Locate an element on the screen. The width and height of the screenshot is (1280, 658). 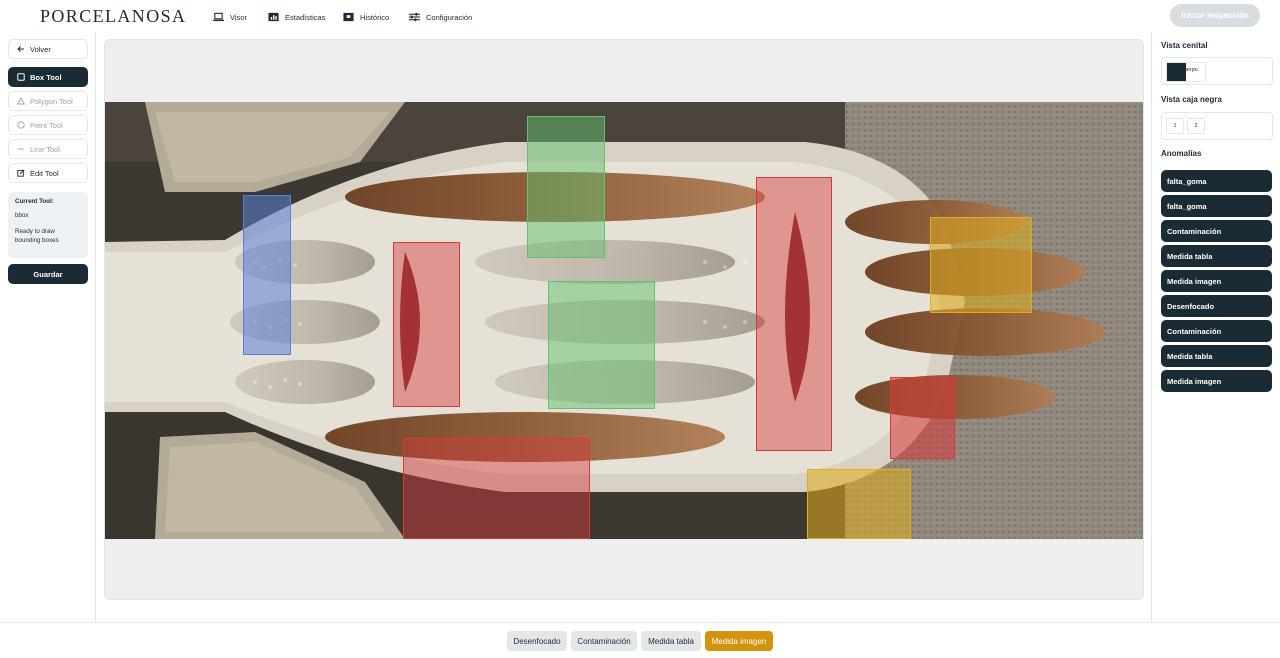
current-tool-title: Current Tool: is located at coordinates (34, 201).